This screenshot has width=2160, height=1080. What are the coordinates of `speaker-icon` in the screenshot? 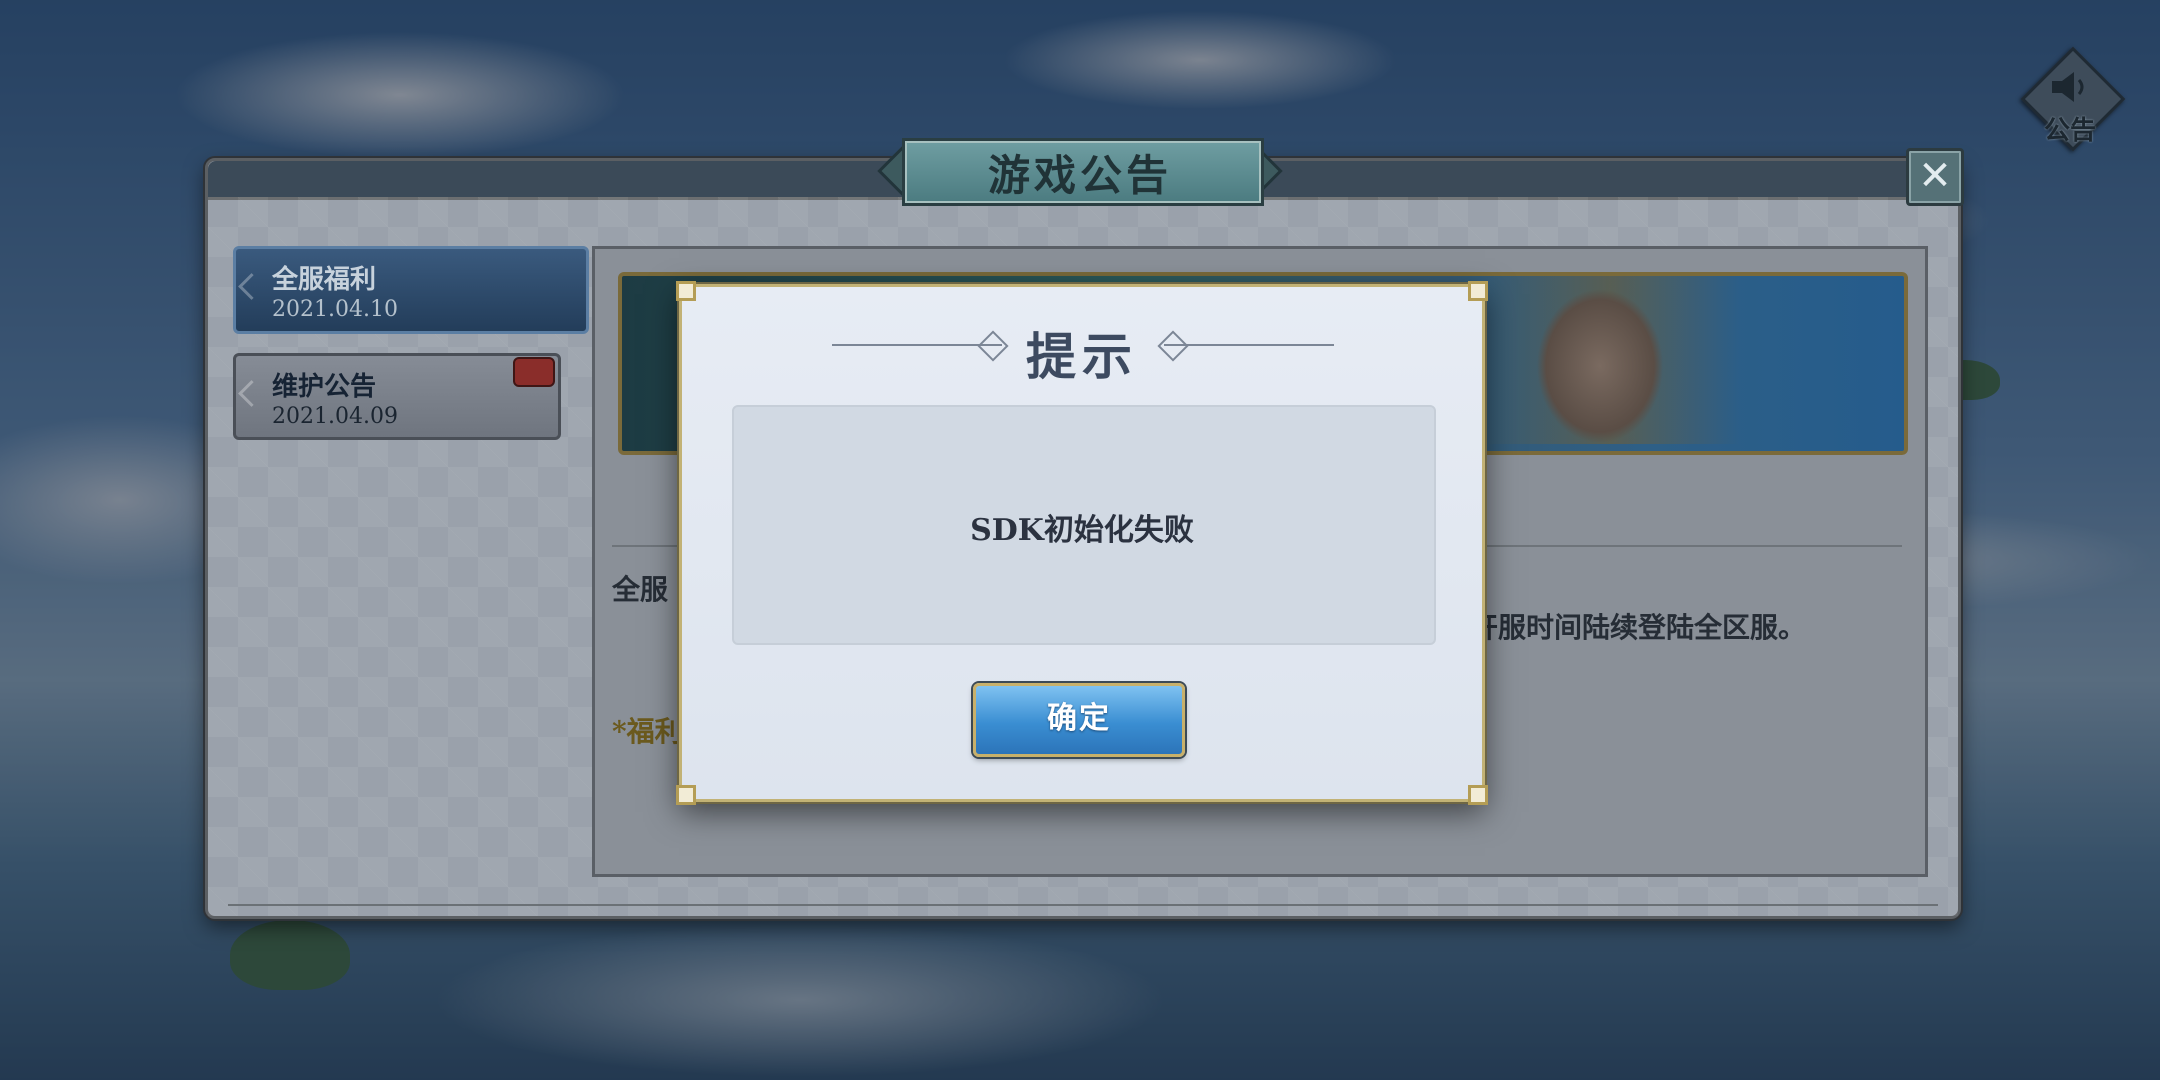 It's located at (2068, 87).